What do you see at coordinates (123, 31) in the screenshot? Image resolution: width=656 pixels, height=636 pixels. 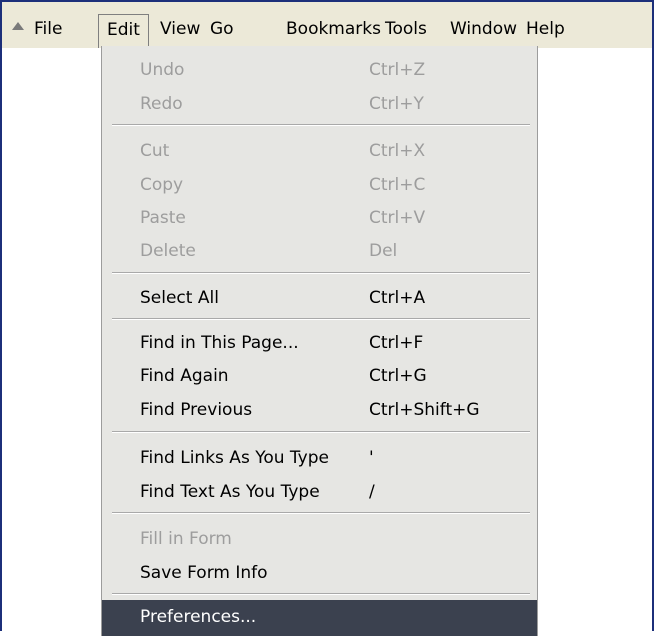 I see `menu-edit: Edit` at bounding box center [123, 31].